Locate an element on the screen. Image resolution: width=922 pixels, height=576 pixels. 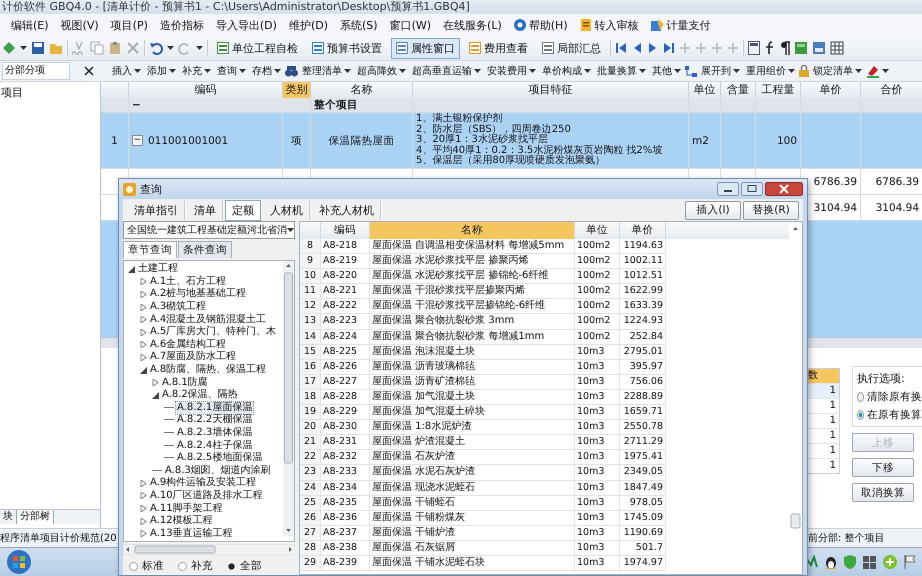
calculator-icon is located at coordinates (754, 48).